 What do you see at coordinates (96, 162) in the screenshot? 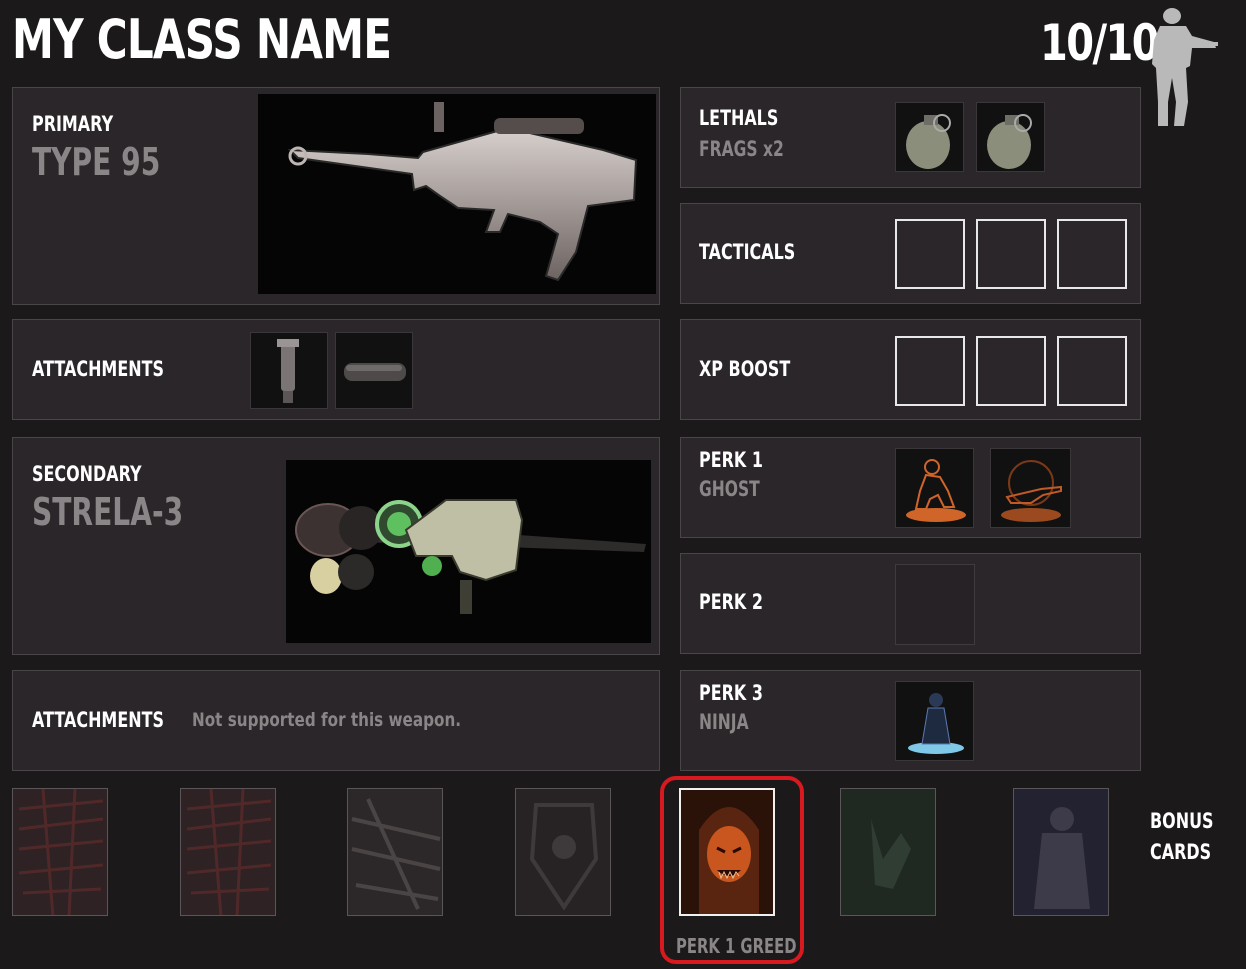
I see `primary-weapon-name: TYPE 95` at bounding box center [96, 162].